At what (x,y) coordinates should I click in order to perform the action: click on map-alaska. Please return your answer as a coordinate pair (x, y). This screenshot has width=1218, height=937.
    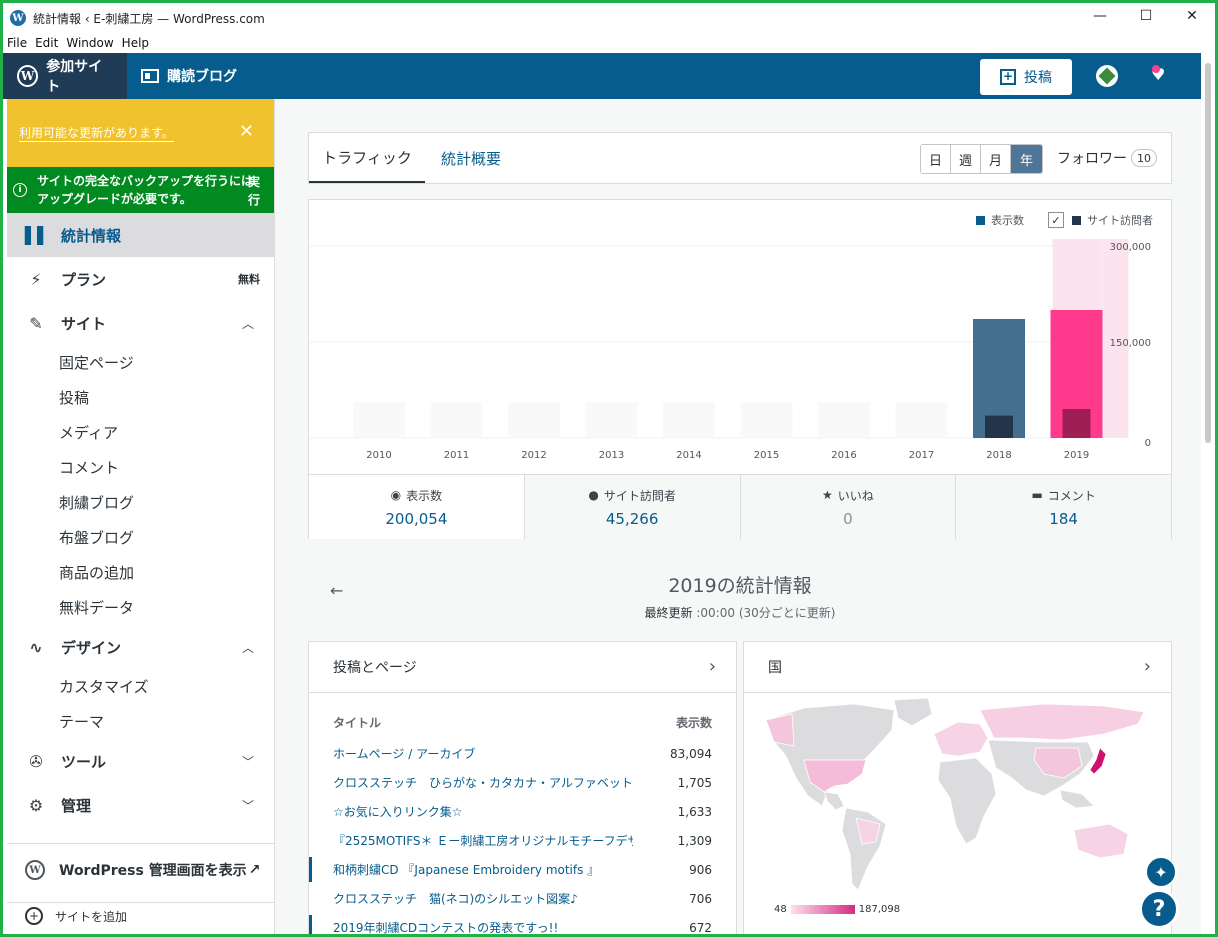
    Looking at the image, I should click on (780, 730).